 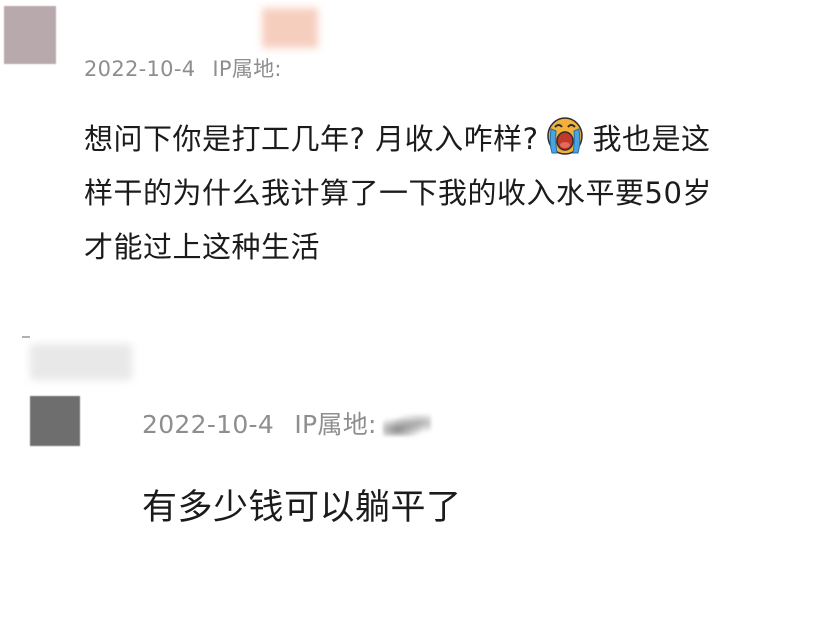 I want to click on crying-face-icon, so click(x=565, y=135).